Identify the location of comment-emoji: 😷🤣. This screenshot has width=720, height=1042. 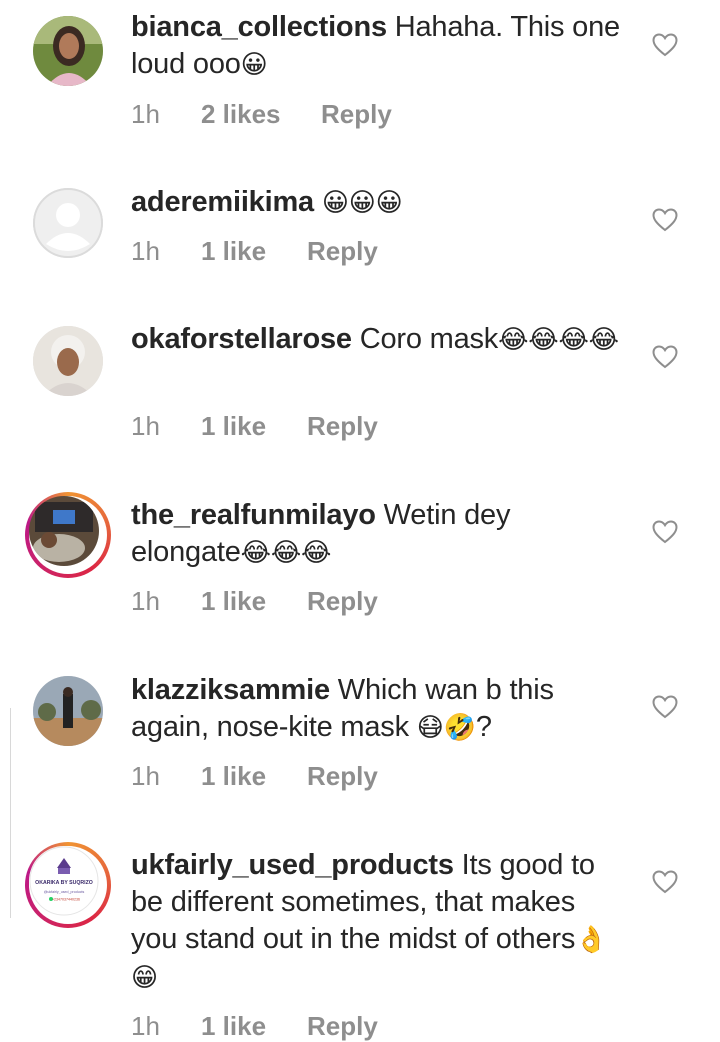
(446, 728).